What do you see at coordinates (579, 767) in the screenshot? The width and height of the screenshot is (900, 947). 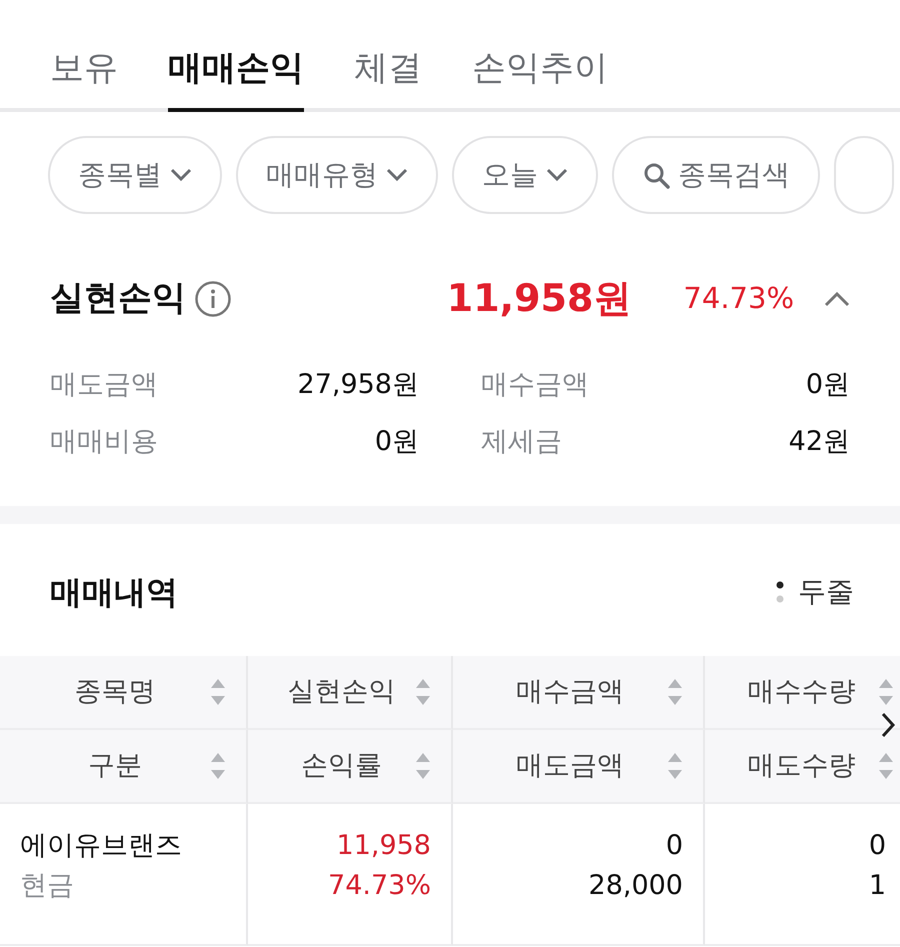 I see `column-header: 매도금액` at bounding box center [579, 767].